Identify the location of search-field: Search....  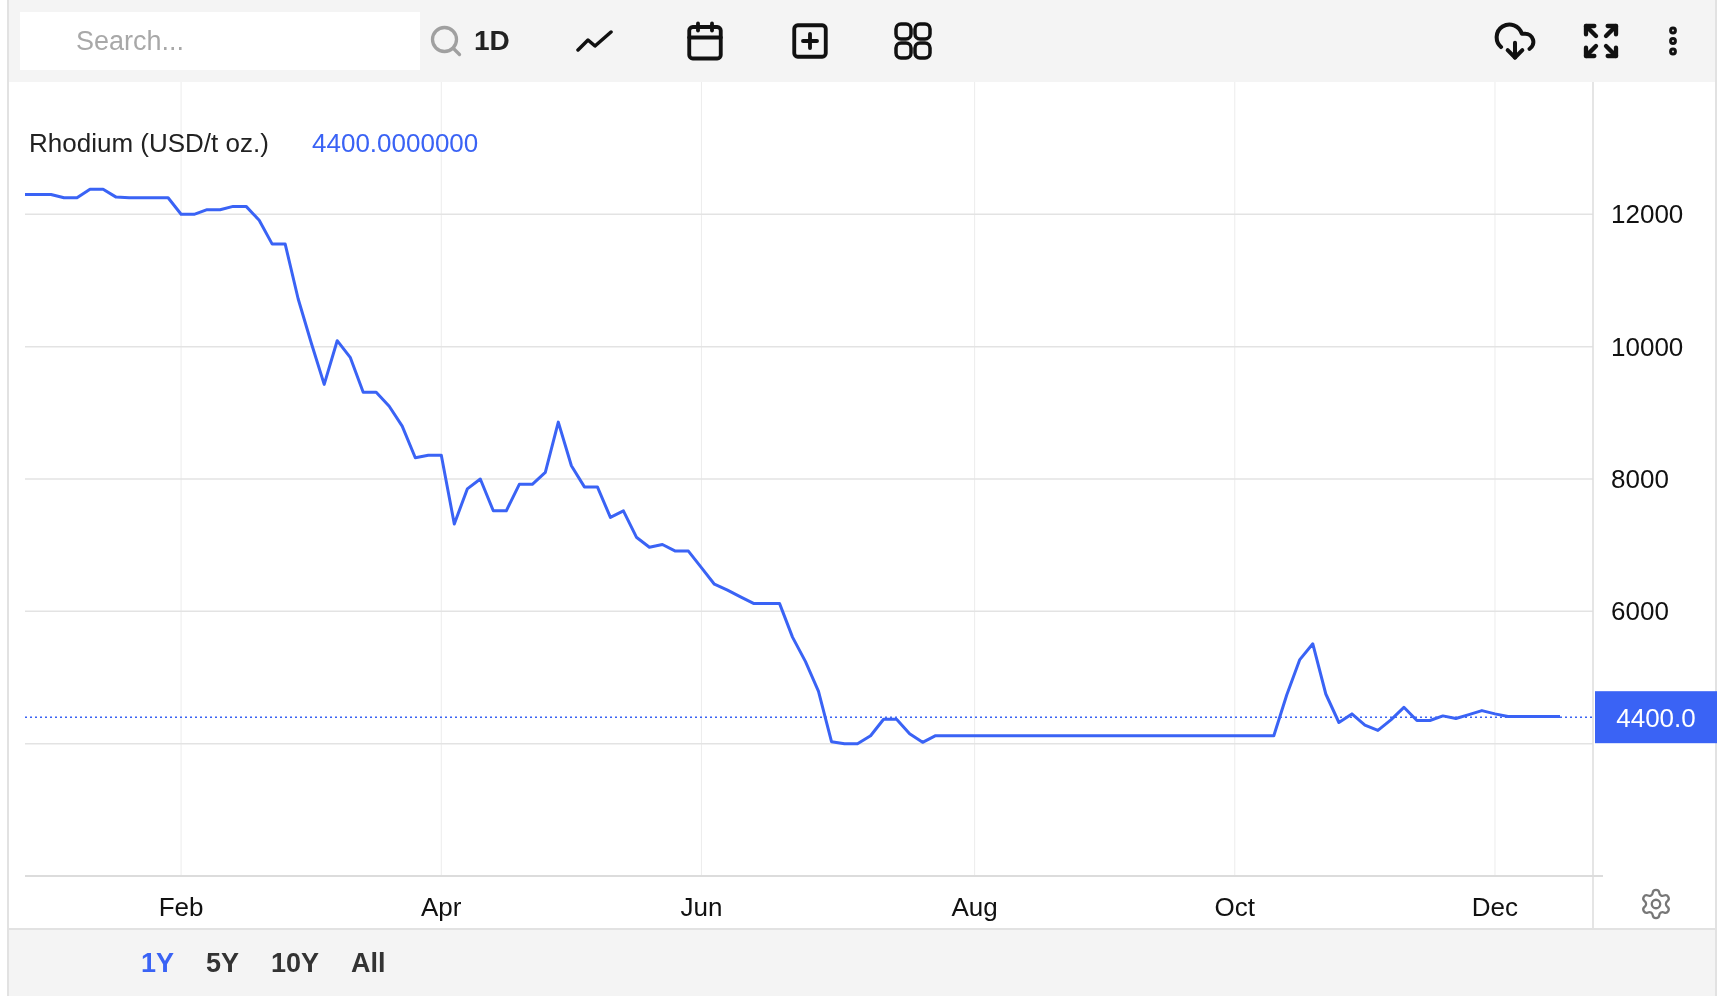
(220, 41).